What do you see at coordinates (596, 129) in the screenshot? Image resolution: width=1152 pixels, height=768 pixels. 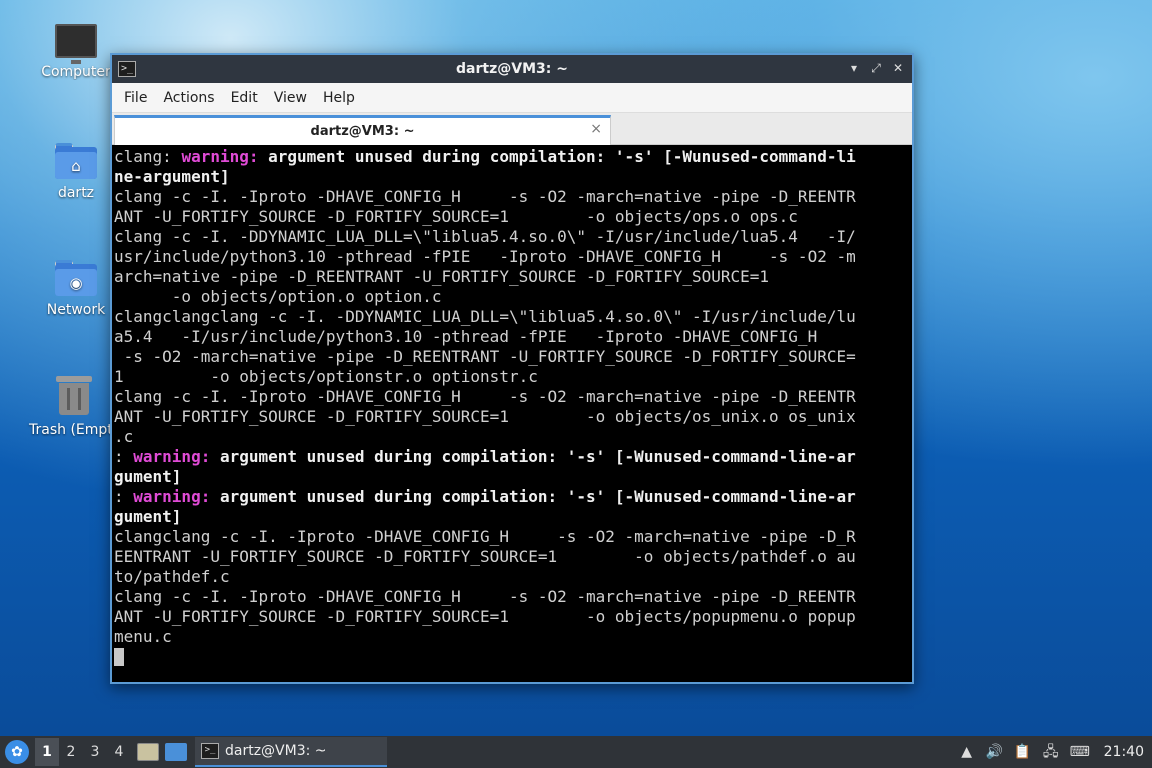 I see `tab-close-icon: ×` at bounding box center [596, 129].